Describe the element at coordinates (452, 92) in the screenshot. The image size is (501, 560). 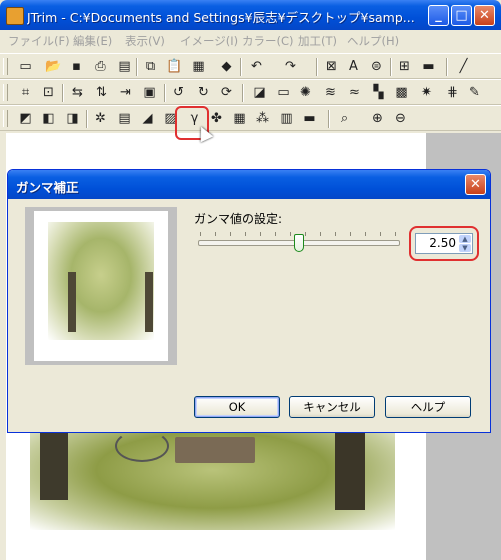
I see `sharpen-icon: ⋕` at that location.